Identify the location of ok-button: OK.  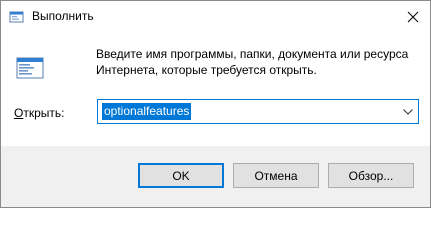
(181, 175).